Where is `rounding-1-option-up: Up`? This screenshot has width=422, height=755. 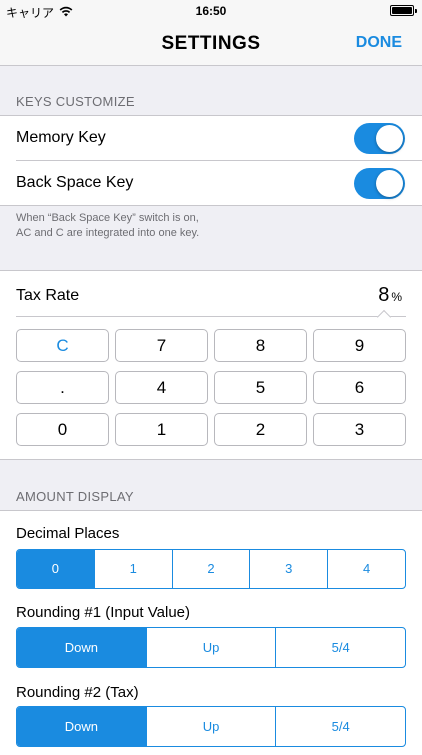
rounding-1-option-up: Up is located at coordinates (212, 647).